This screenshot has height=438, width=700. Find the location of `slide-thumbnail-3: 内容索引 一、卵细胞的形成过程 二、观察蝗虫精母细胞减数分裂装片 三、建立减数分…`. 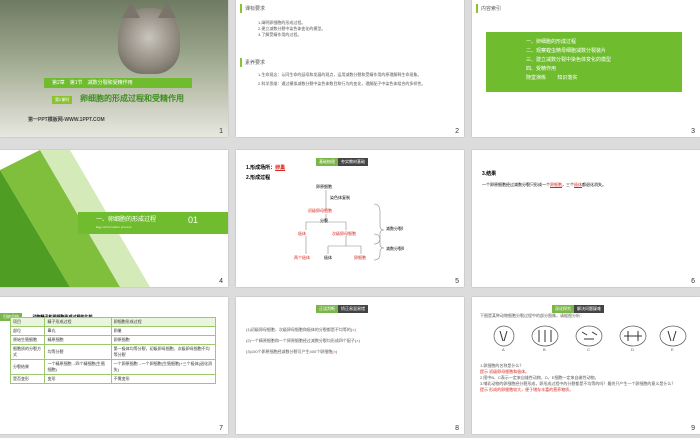

slide-thumbnail-3: 内容索引 一、卵细胞的形成过程 二、观察蝗虫精母细胞减数分裂装片 三、建立减数分… is located at coordinates (586, 68).